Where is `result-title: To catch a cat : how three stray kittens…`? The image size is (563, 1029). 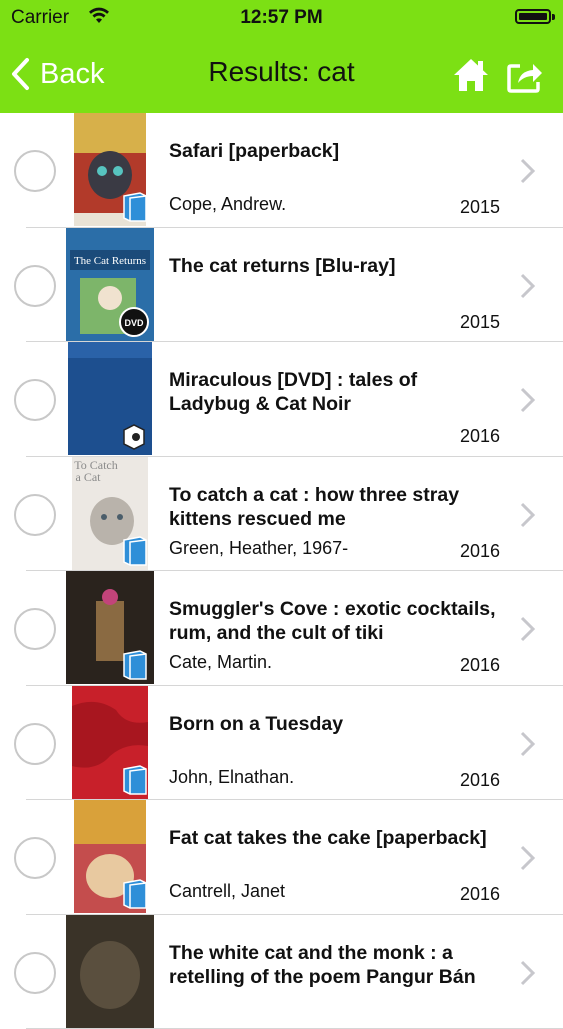 result-title: To catch a cat : how three stray kittens… is located at coordinates (334, 507).